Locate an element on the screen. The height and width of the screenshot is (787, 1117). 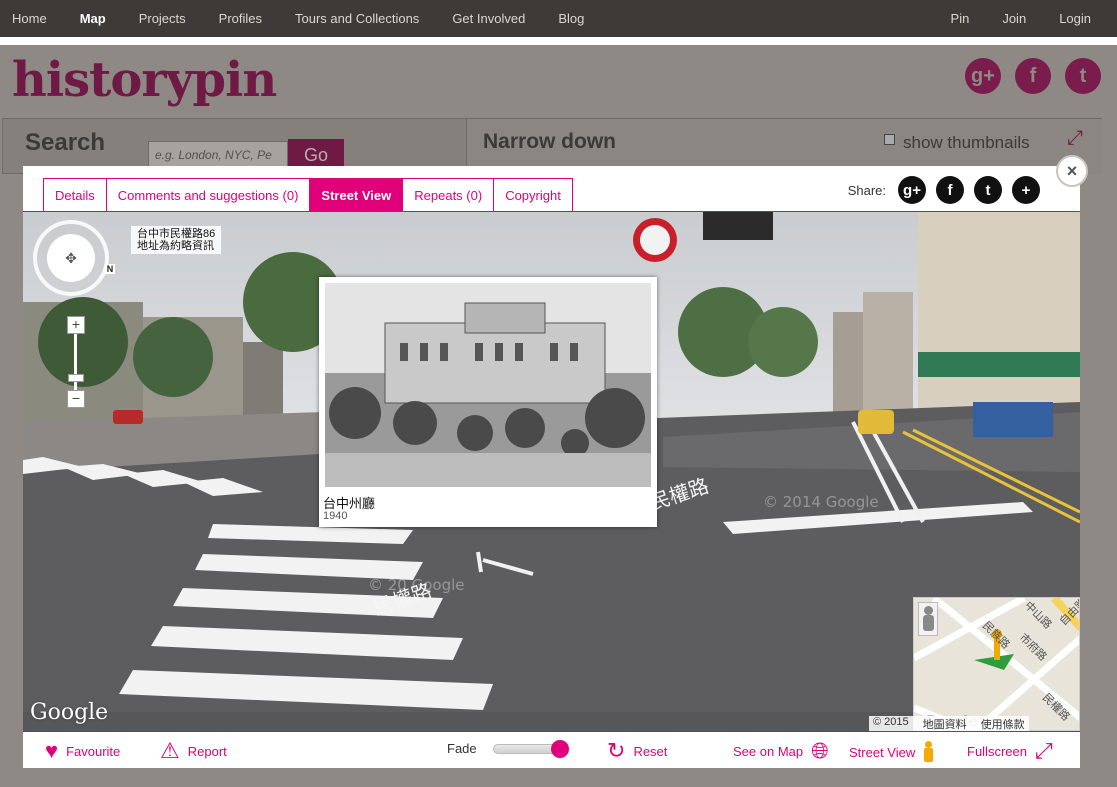
map-attribution: © 2015 地圖資料 使用條款 is located at coordinates (949, 723).